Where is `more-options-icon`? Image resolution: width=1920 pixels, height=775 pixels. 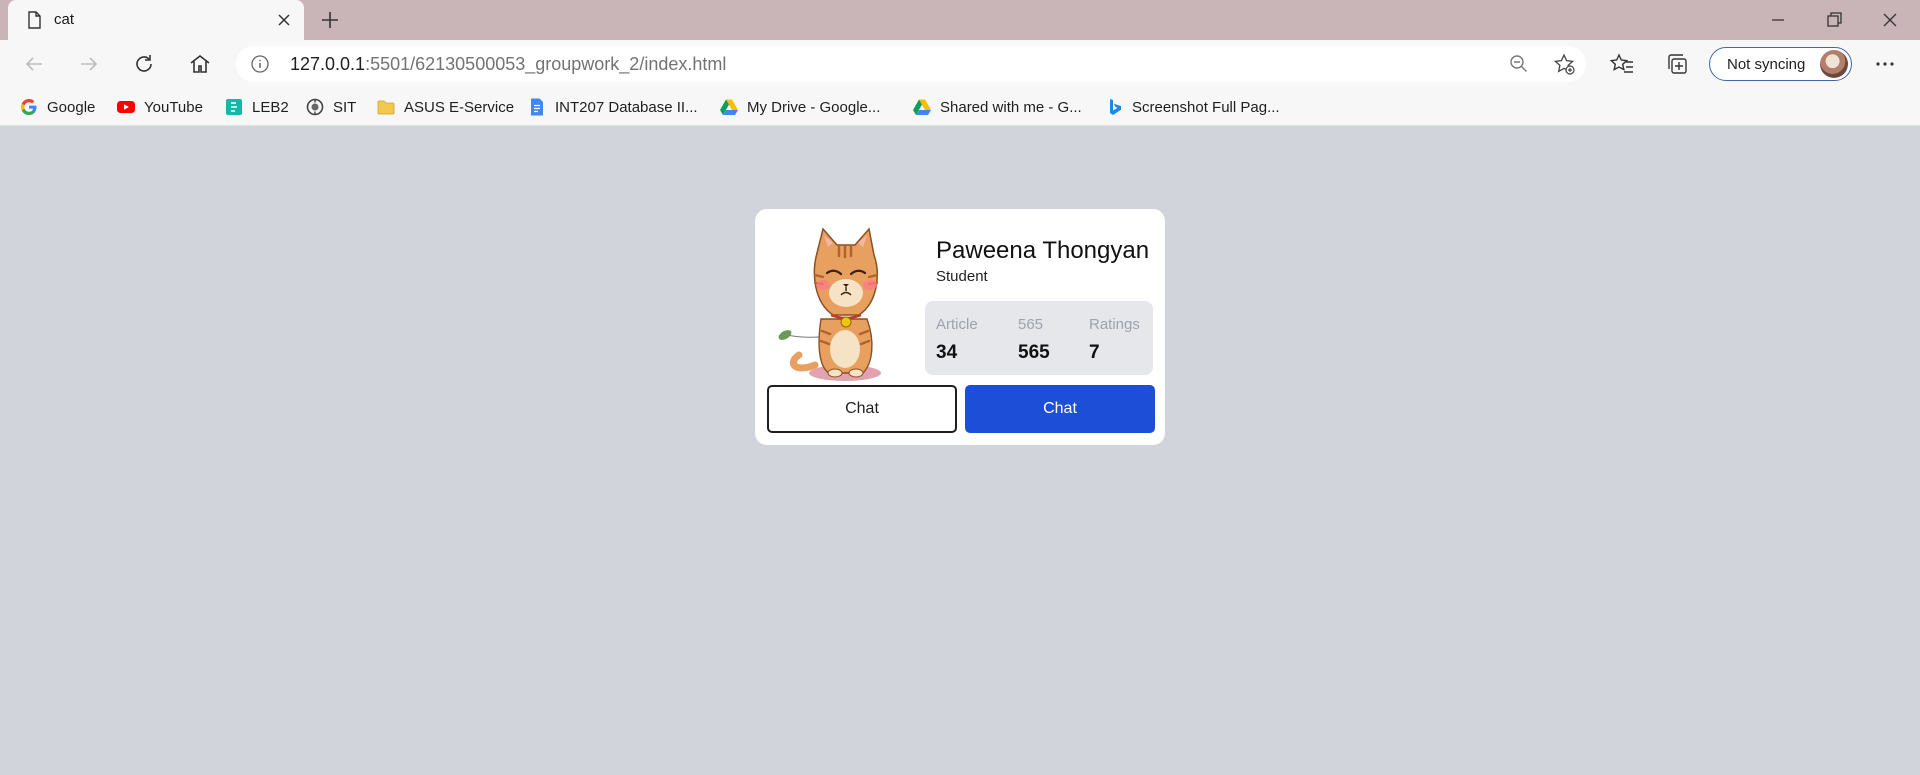
more-options-icon is located at coordinates (1885, 64).